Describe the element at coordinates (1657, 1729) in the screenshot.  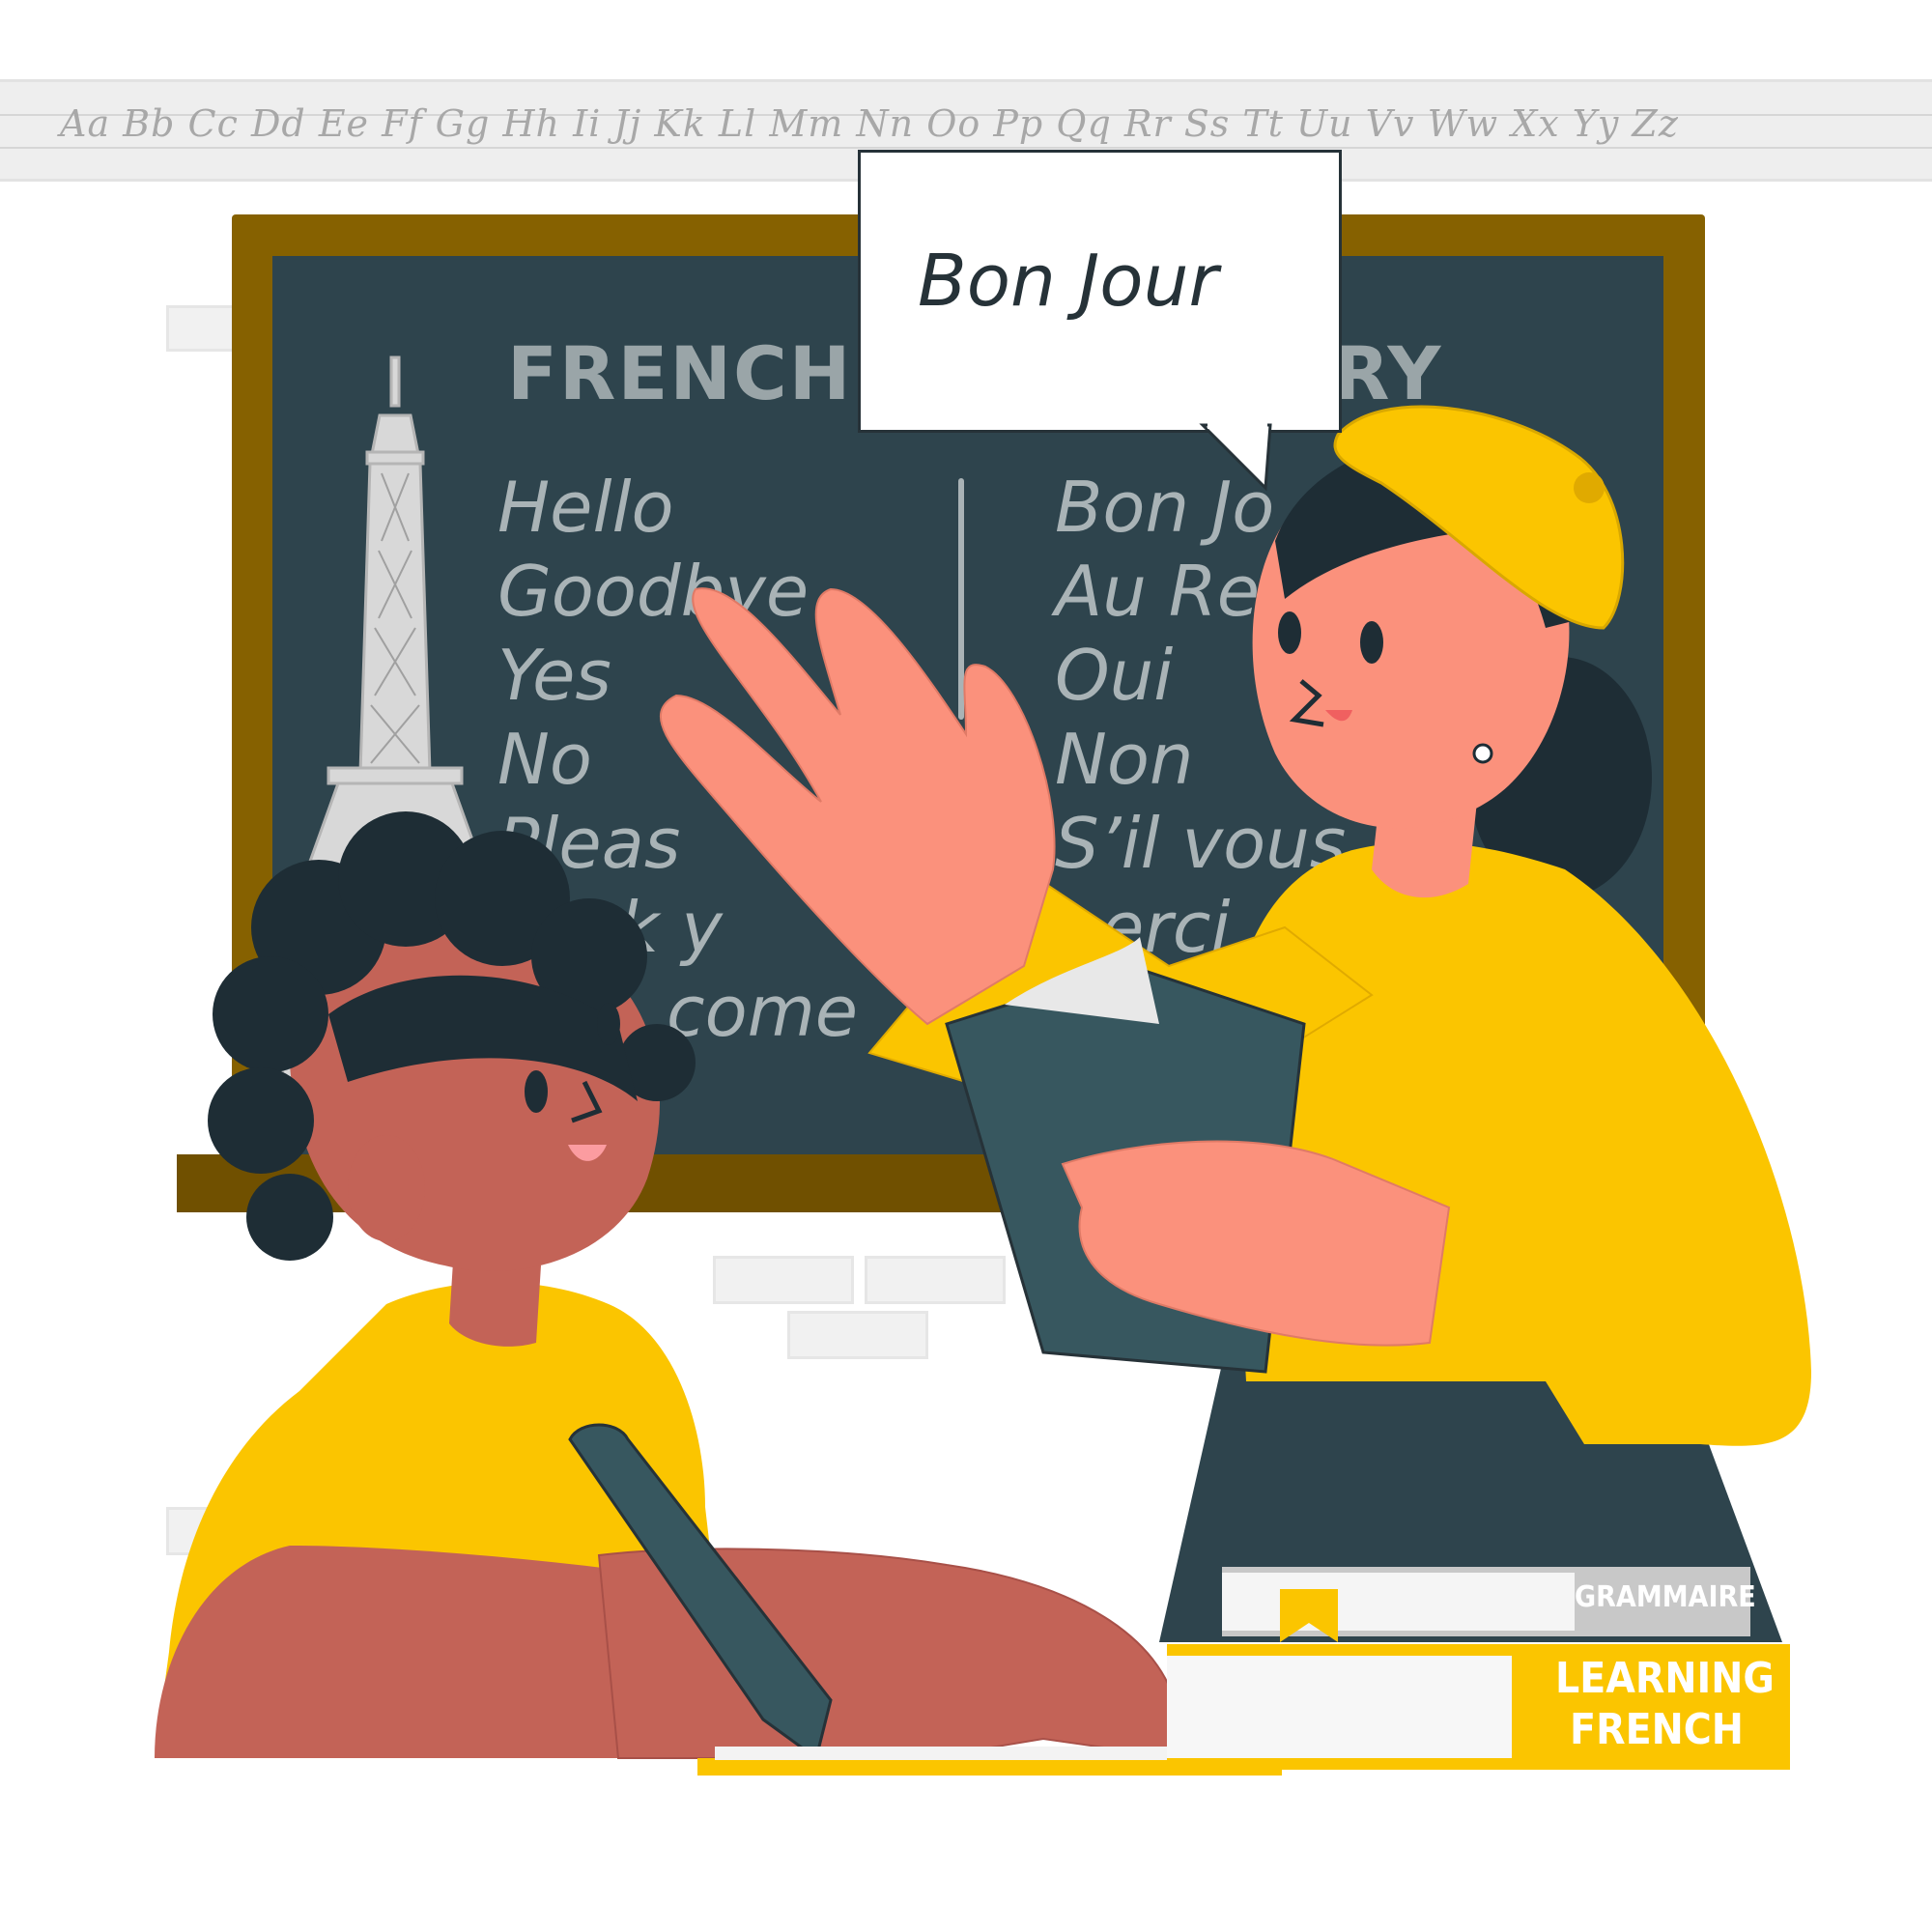
I see `book-bottom-label-line2: FRENCH` at that location.